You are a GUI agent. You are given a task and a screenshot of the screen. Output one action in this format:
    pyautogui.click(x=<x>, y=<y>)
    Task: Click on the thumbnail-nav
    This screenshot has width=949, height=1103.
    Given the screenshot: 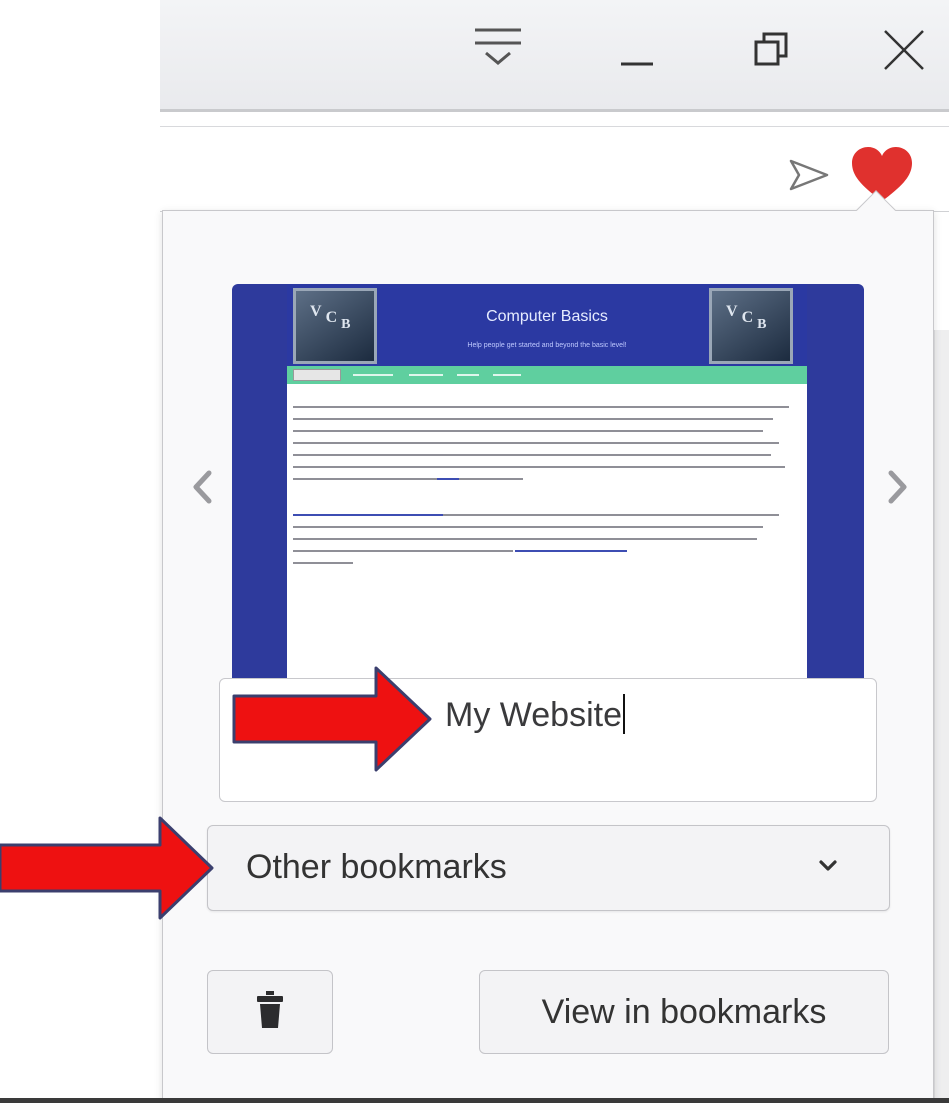 What is the action you would take?
    pyautogui.click(x=547, y=375)
    